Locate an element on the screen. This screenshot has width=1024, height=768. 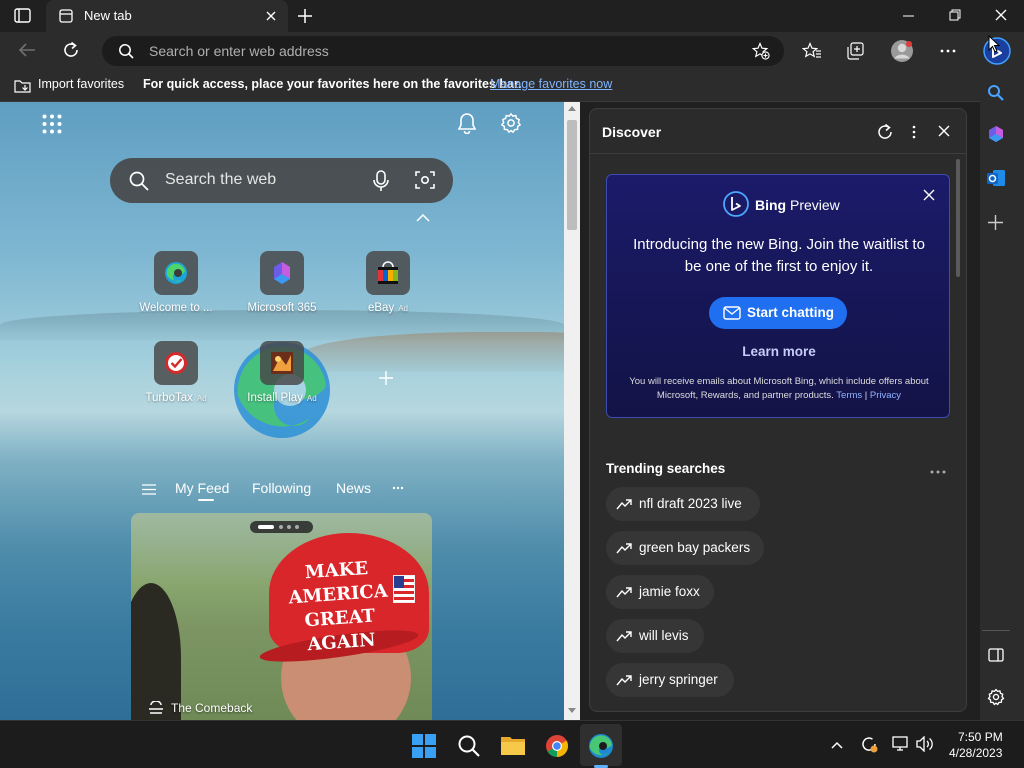
collapse-chevron-icon is located at coordinates (423, 218).